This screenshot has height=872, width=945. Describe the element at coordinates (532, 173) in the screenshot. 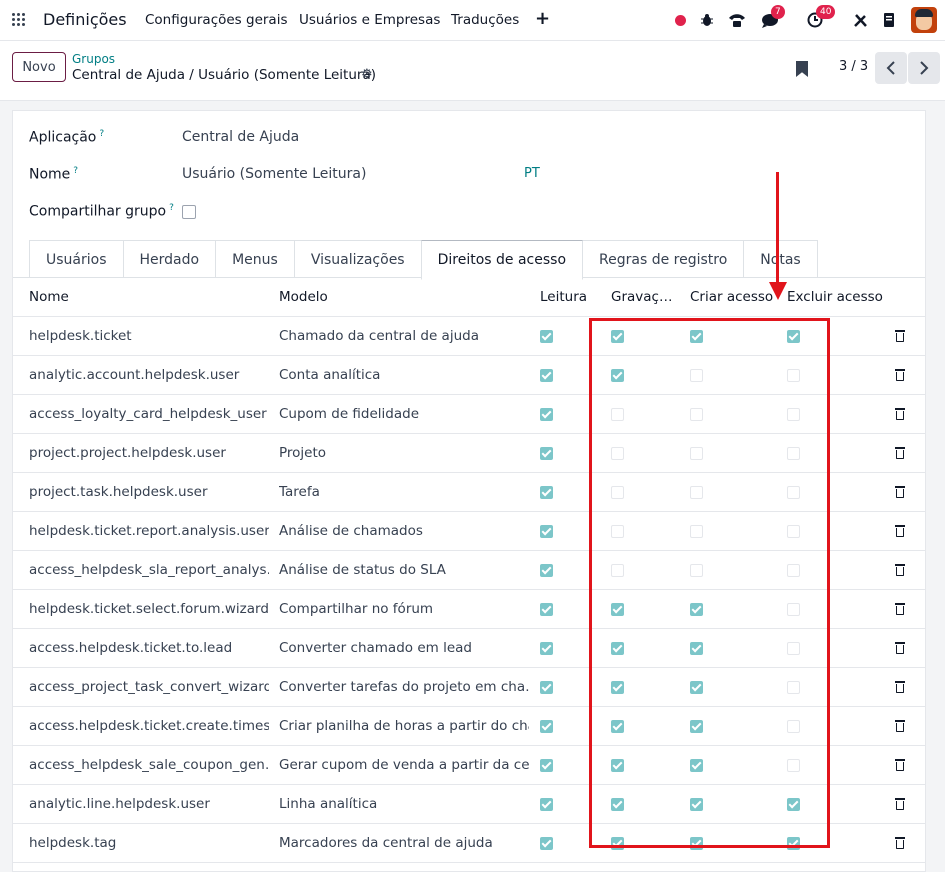

I see `language-toggle: PT` at that location.